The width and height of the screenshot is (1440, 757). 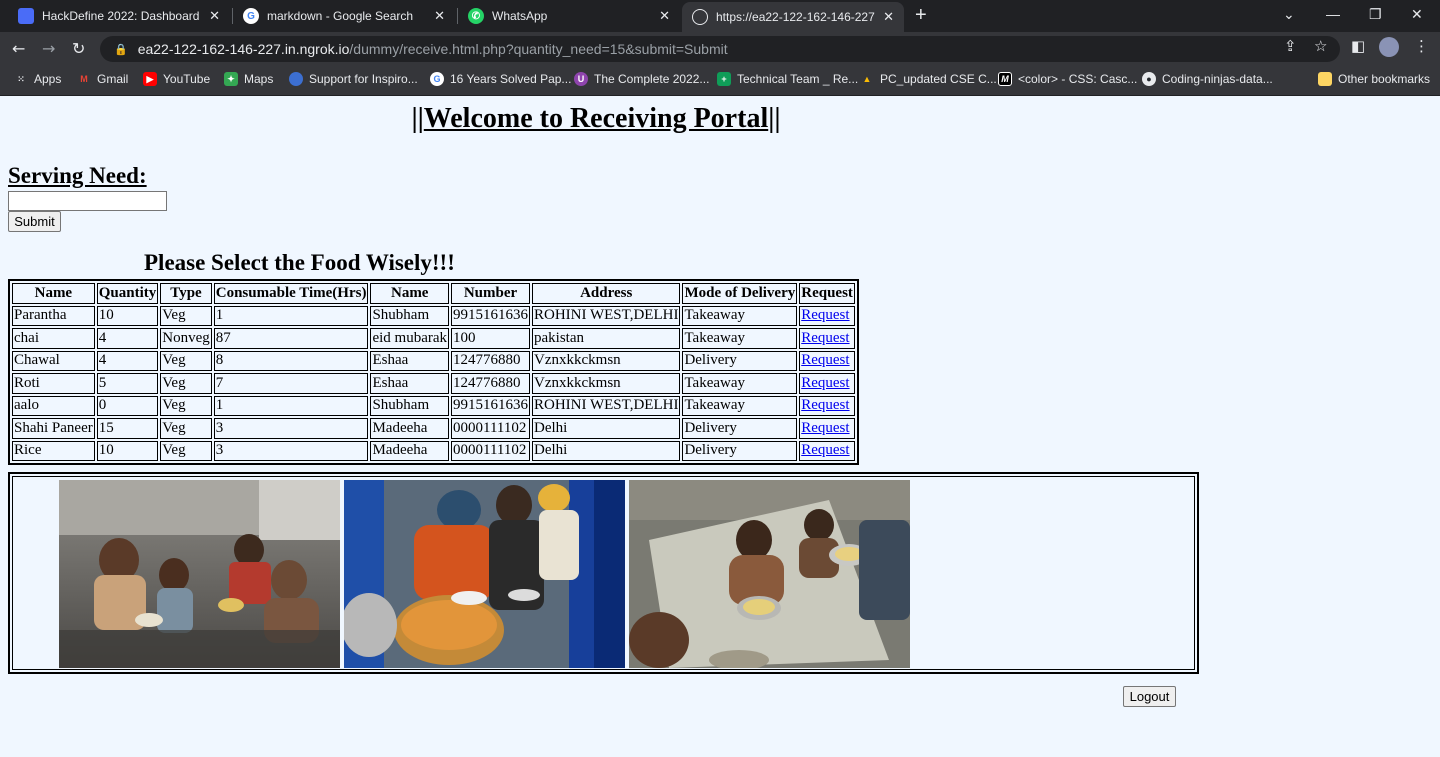 What do you see at coordinates (491, 315) in the screenshot?
I see `cell-number: 9915161636` at bounding box center [491, 315].